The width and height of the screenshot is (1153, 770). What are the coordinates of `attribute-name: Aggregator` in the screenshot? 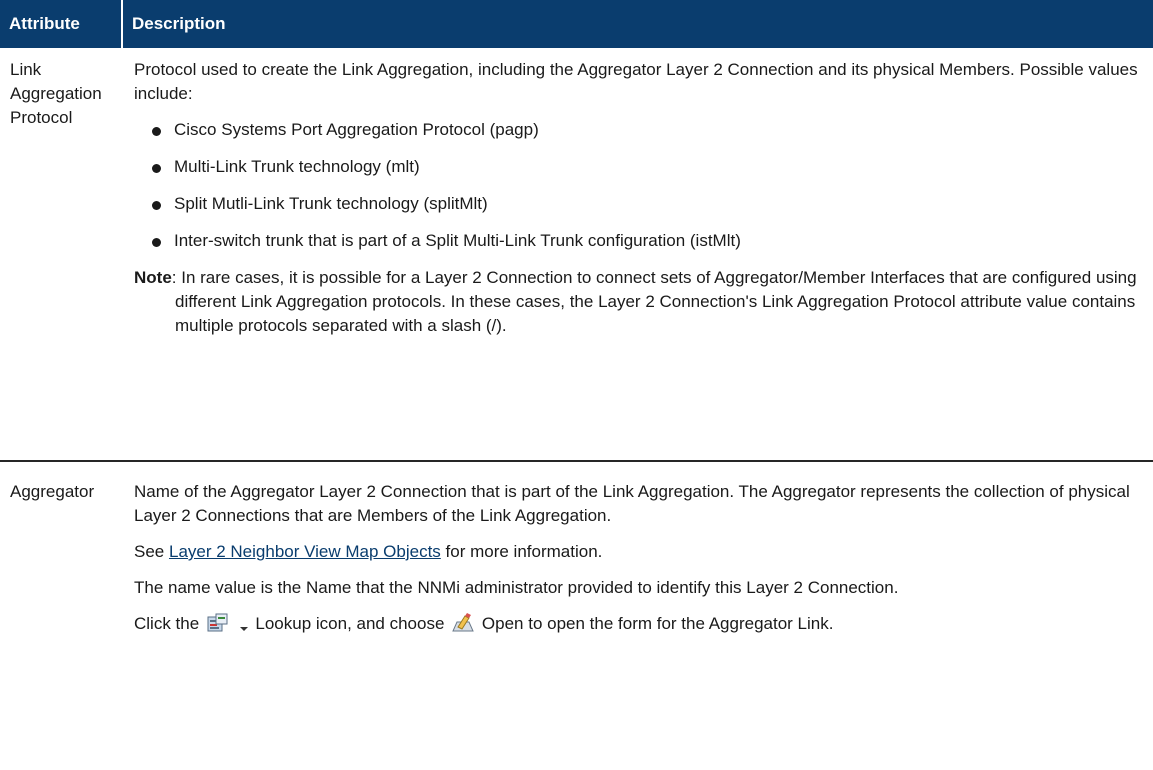 It's located at (52, 491).